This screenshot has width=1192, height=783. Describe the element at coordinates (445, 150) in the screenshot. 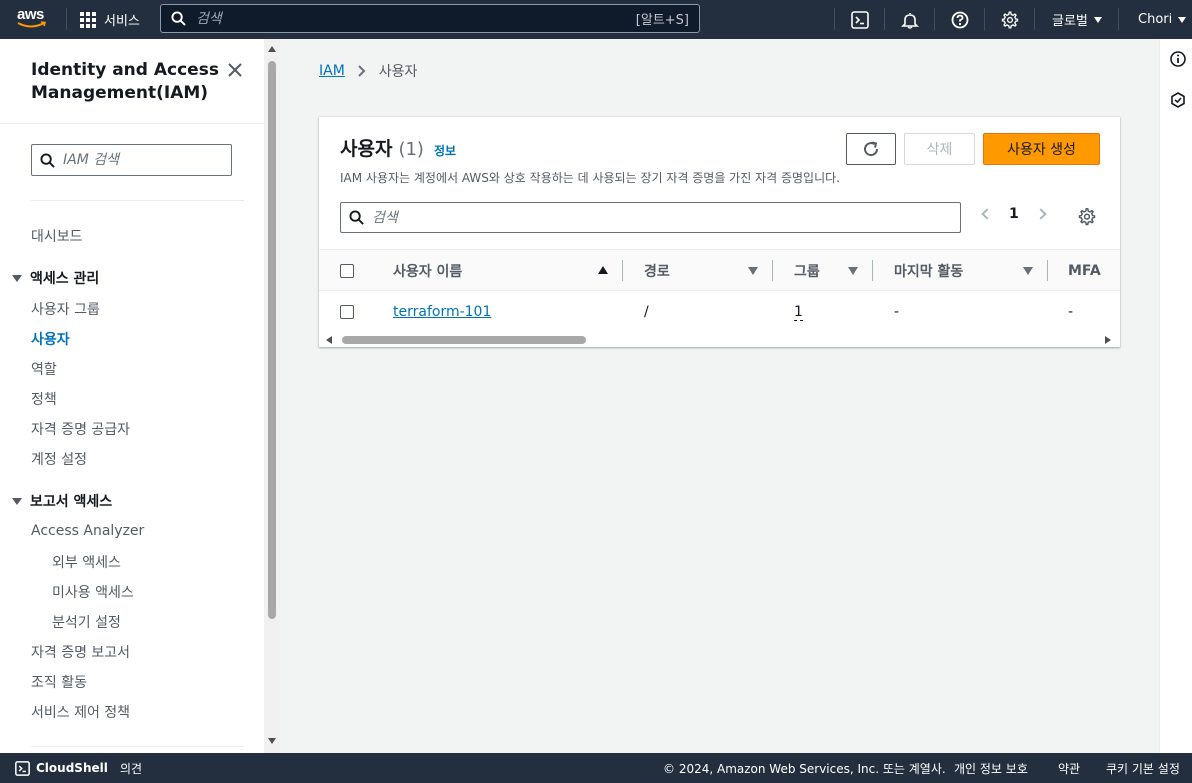

I see `info-link: 정보` at that location.